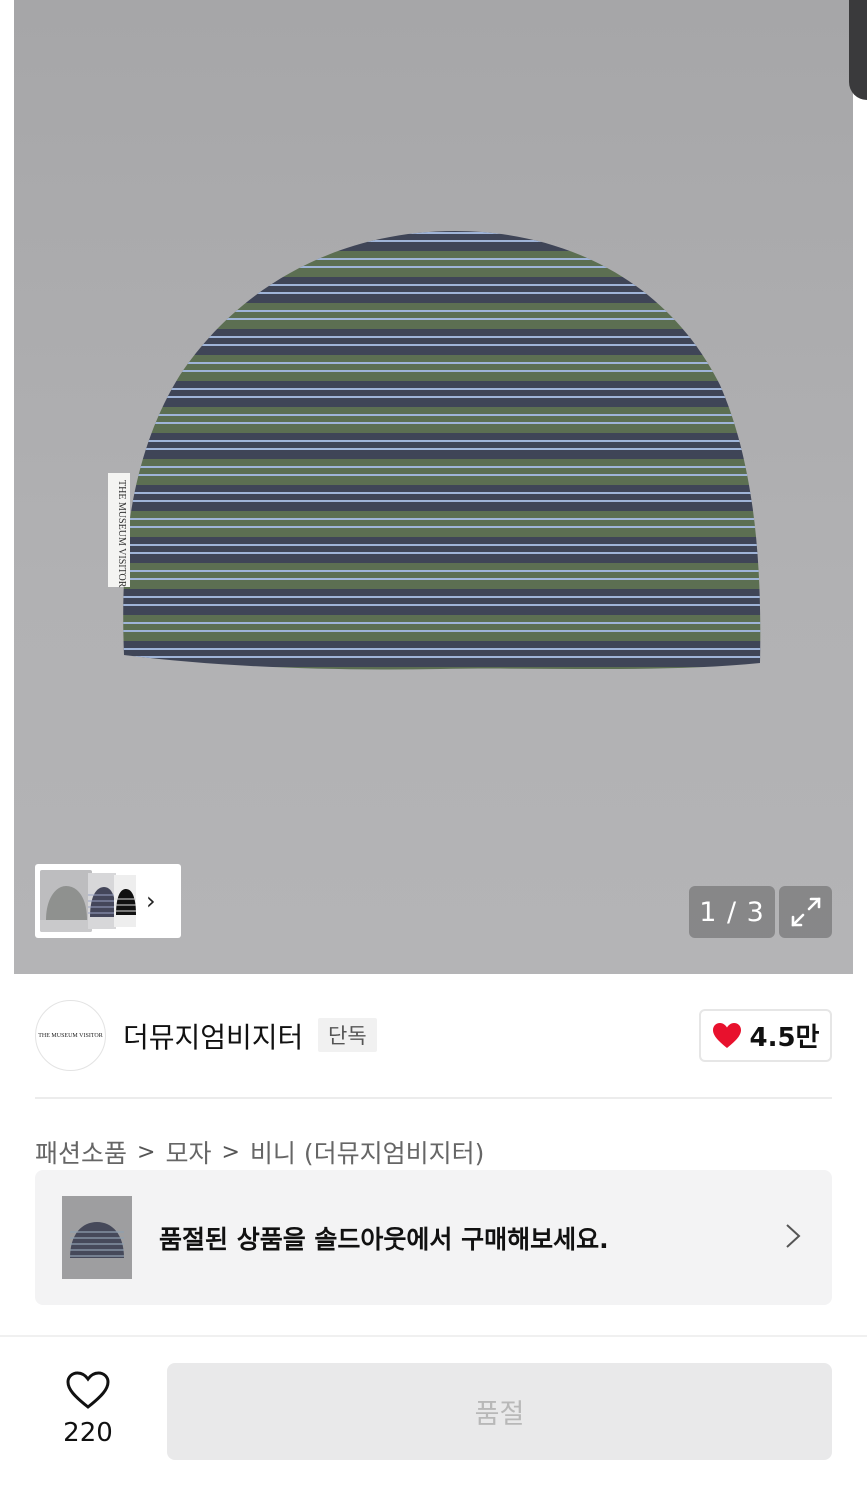 The height and width of the screenshot is (1500, 867). I want to click on wishlist-button: 220, so click(88, 1409).